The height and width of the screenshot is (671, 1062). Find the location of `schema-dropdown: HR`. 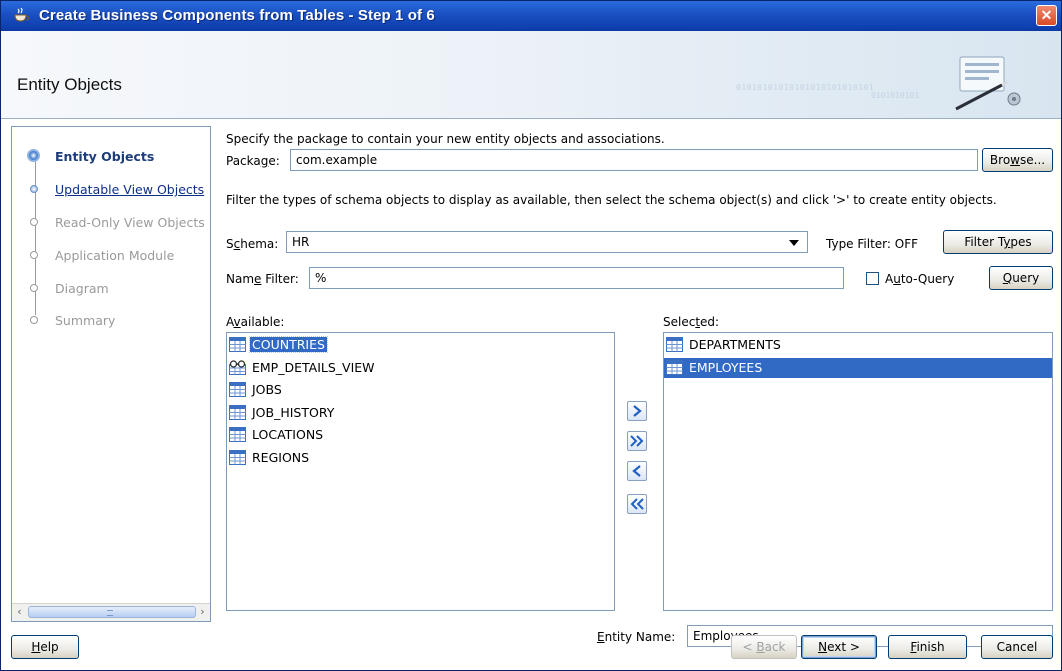

schema-dropdown: HR is located at coordinates (547, 242).